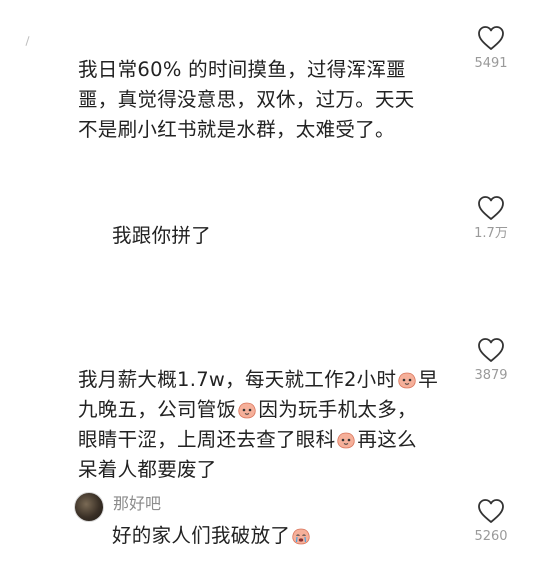 The image size is (535, 561). Describe the element at coordinates (491, 375) in the screenshot. I see `like-count: 3879` at that location.